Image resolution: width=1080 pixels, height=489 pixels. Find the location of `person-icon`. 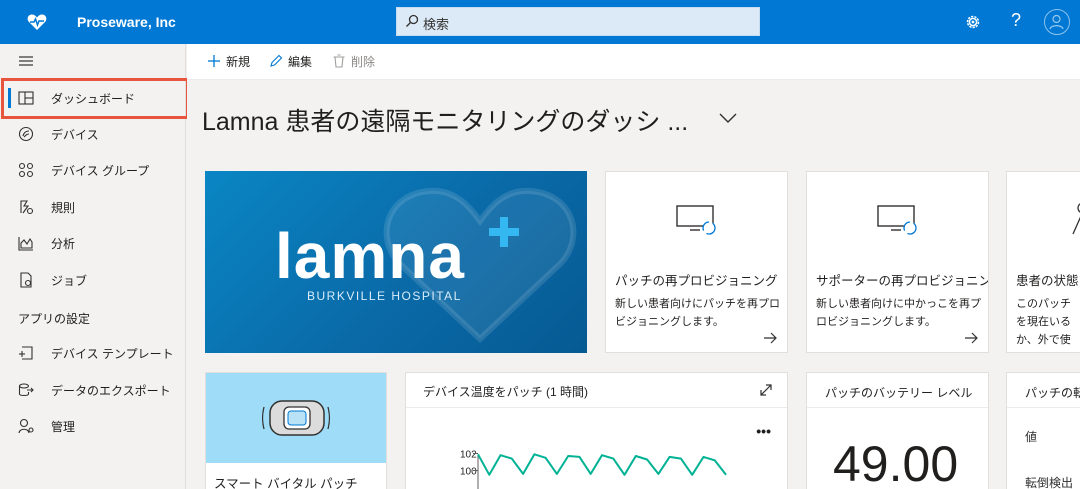

person-icon is located at coordinates (1076, 219).